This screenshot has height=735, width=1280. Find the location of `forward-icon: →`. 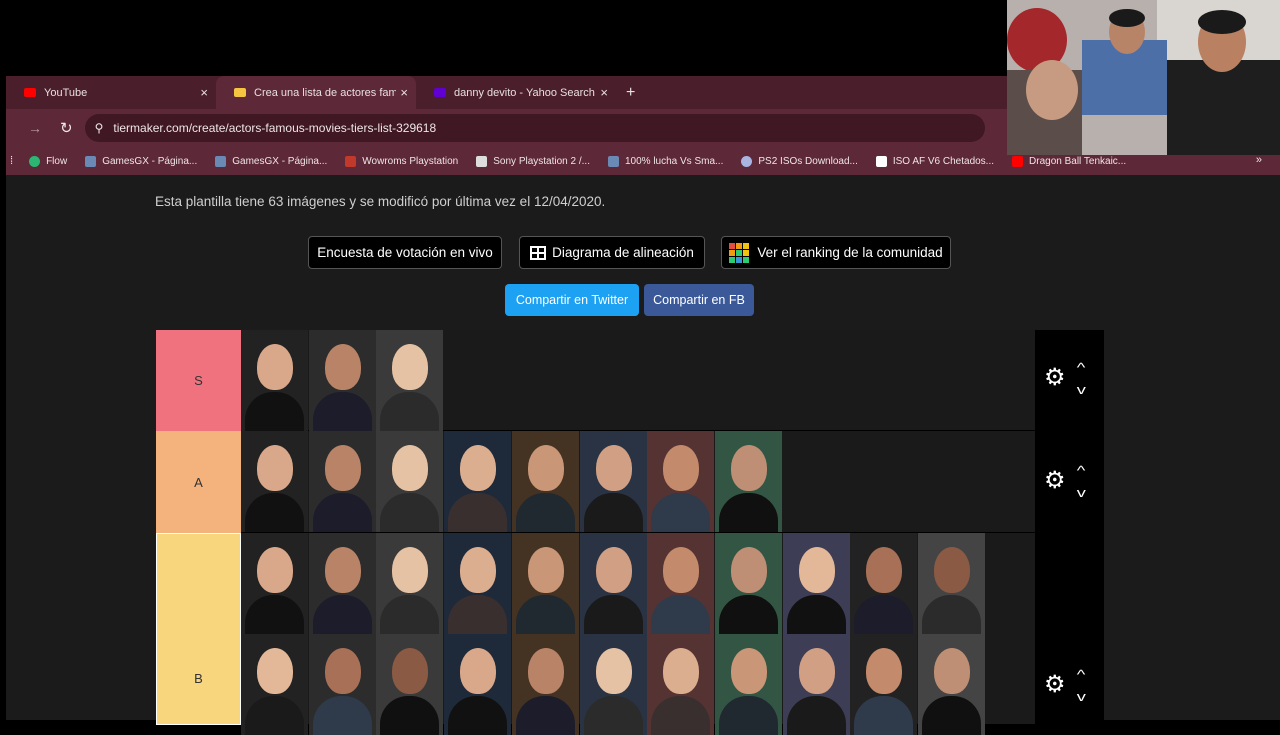

forward-icon: → is located at coordinates (35, 128).